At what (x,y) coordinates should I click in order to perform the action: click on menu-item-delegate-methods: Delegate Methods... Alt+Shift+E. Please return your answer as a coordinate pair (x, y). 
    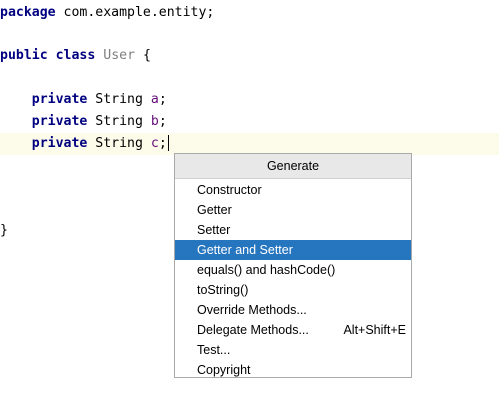
    Looking at the image, I should click on (293, 330).